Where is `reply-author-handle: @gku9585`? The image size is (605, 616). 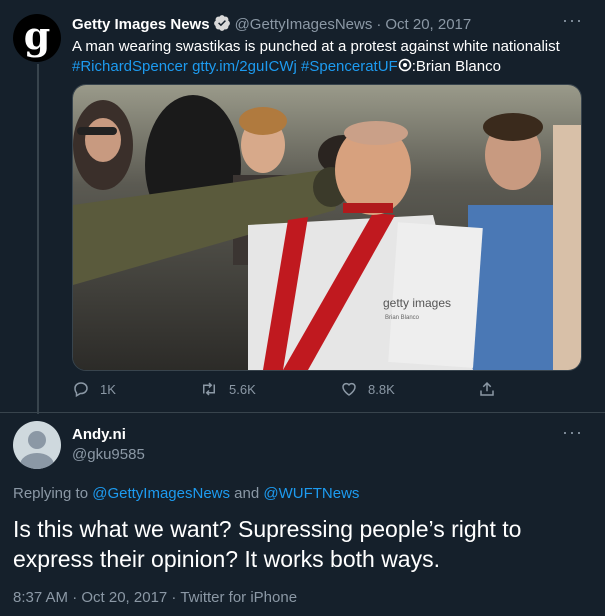 reply-author-handle: @gku9585 is located at coordinates (108, 454).